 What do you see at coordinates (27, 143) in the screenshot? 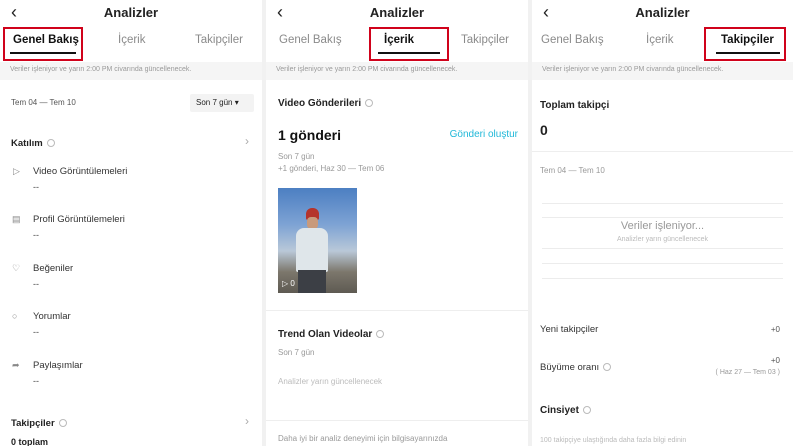
I see `engagement-title: Katılım` at bounding box center [27, 143].